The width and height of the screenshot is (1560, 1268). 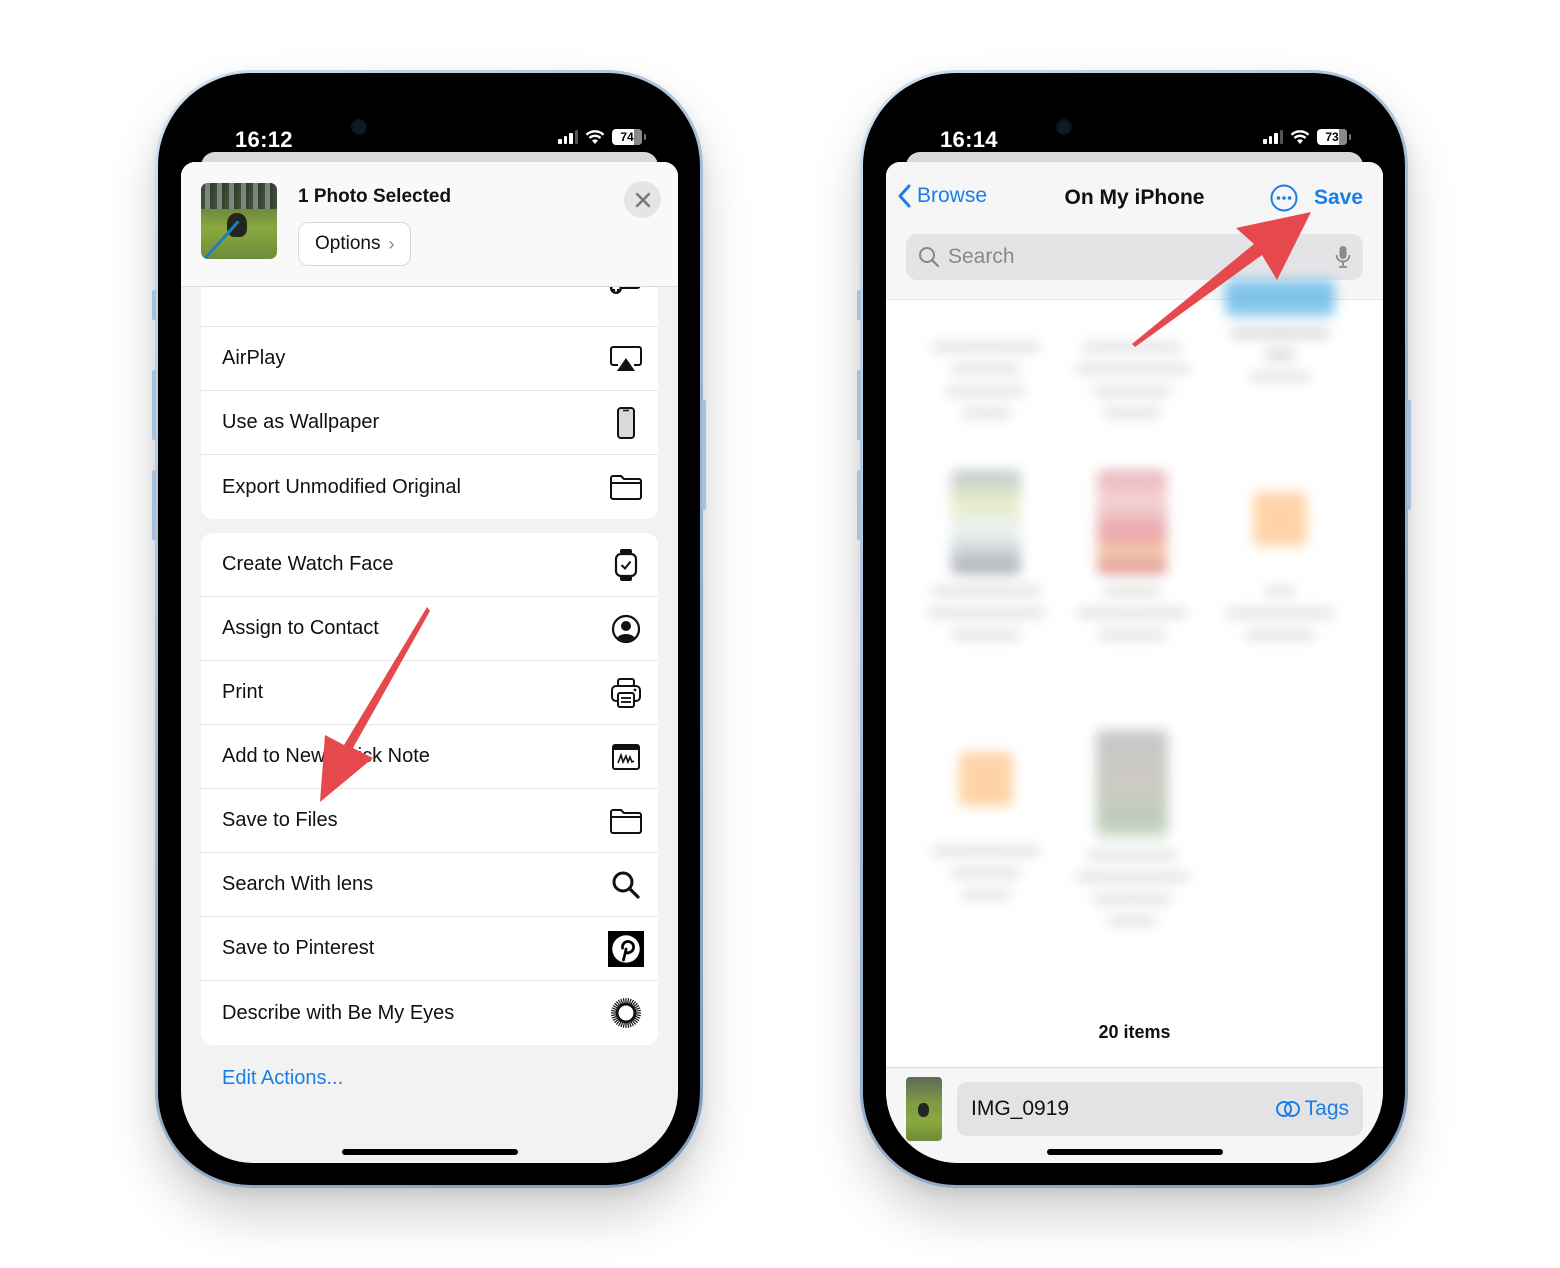 I want to click on battery-level: 73, so click(x=1332, y=137).